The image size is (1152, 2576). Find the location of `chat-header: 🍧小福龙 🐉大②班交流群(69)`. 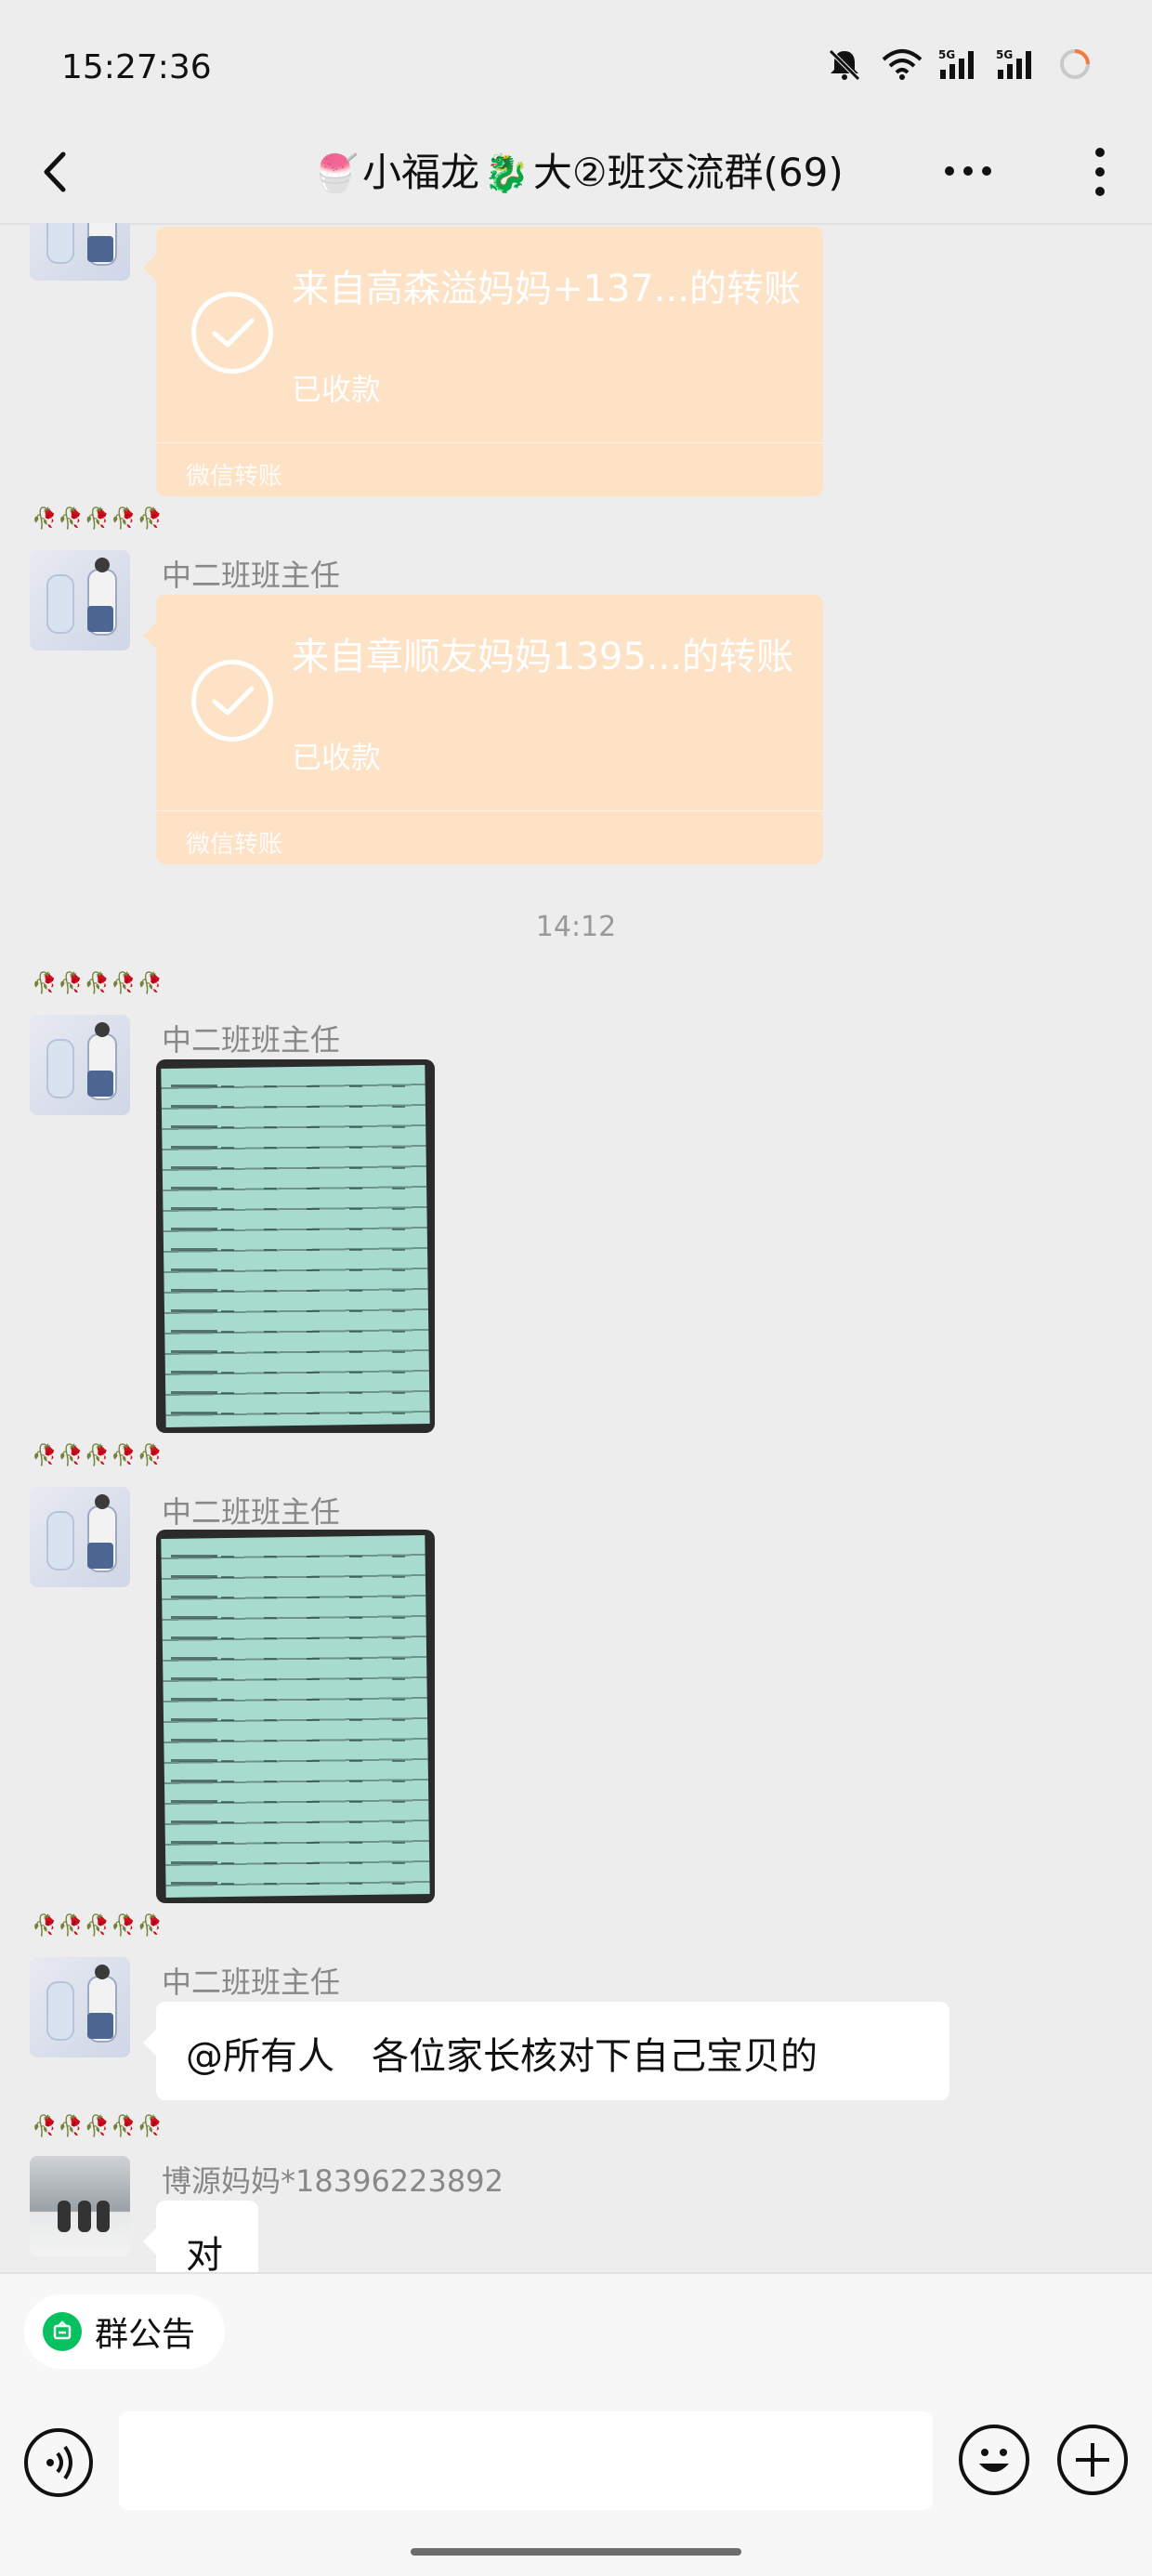

chat-header: 🍧小福龙 🐉大②班交流群(69) is located at coordinates (576, 173).